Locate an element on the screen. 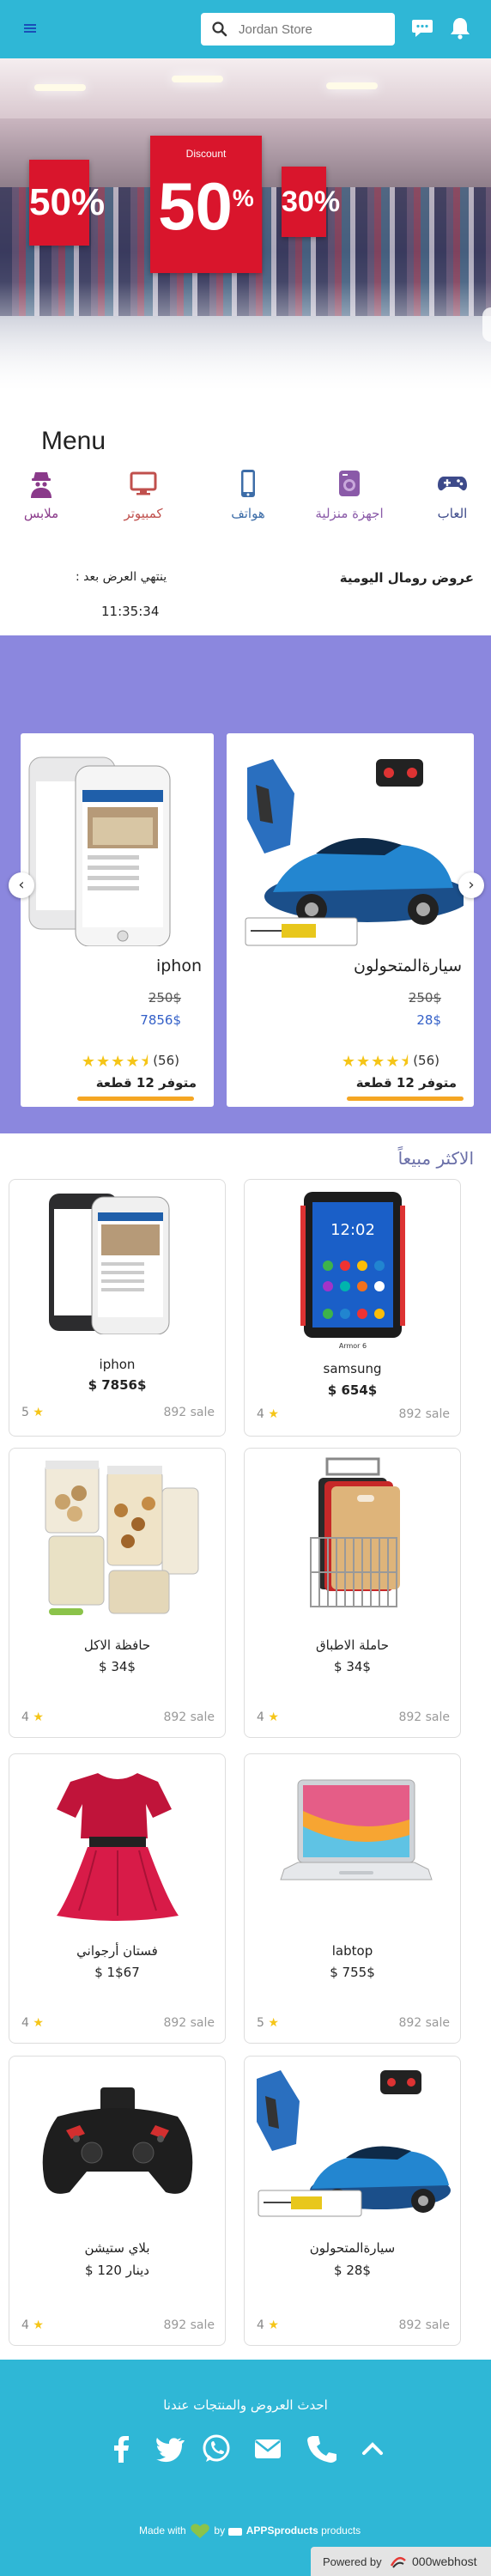 The width and height of the screenshot is (491, 2576). product-price: $ 120 دينار is located at coordinates (117, 2270).